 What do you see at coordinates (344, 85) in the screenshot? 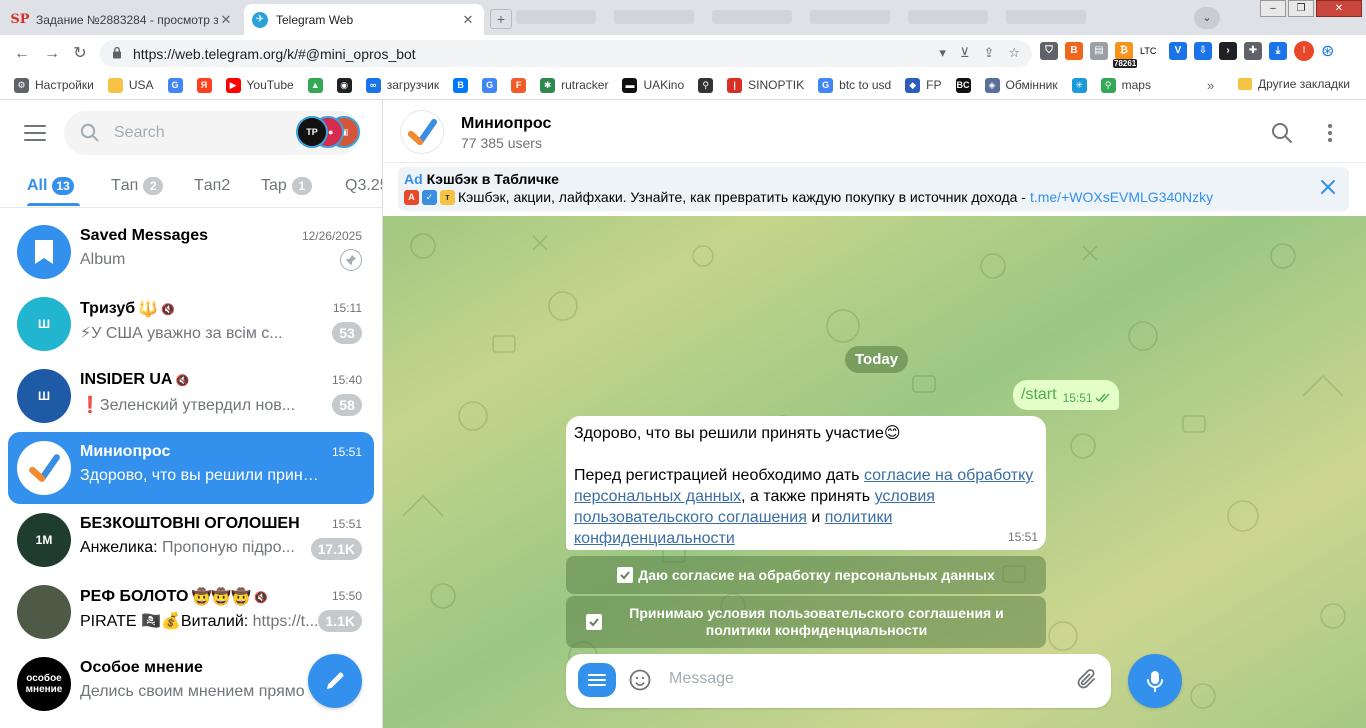
I see `bookmark-item: ◉` at bounding box center [344, 85].